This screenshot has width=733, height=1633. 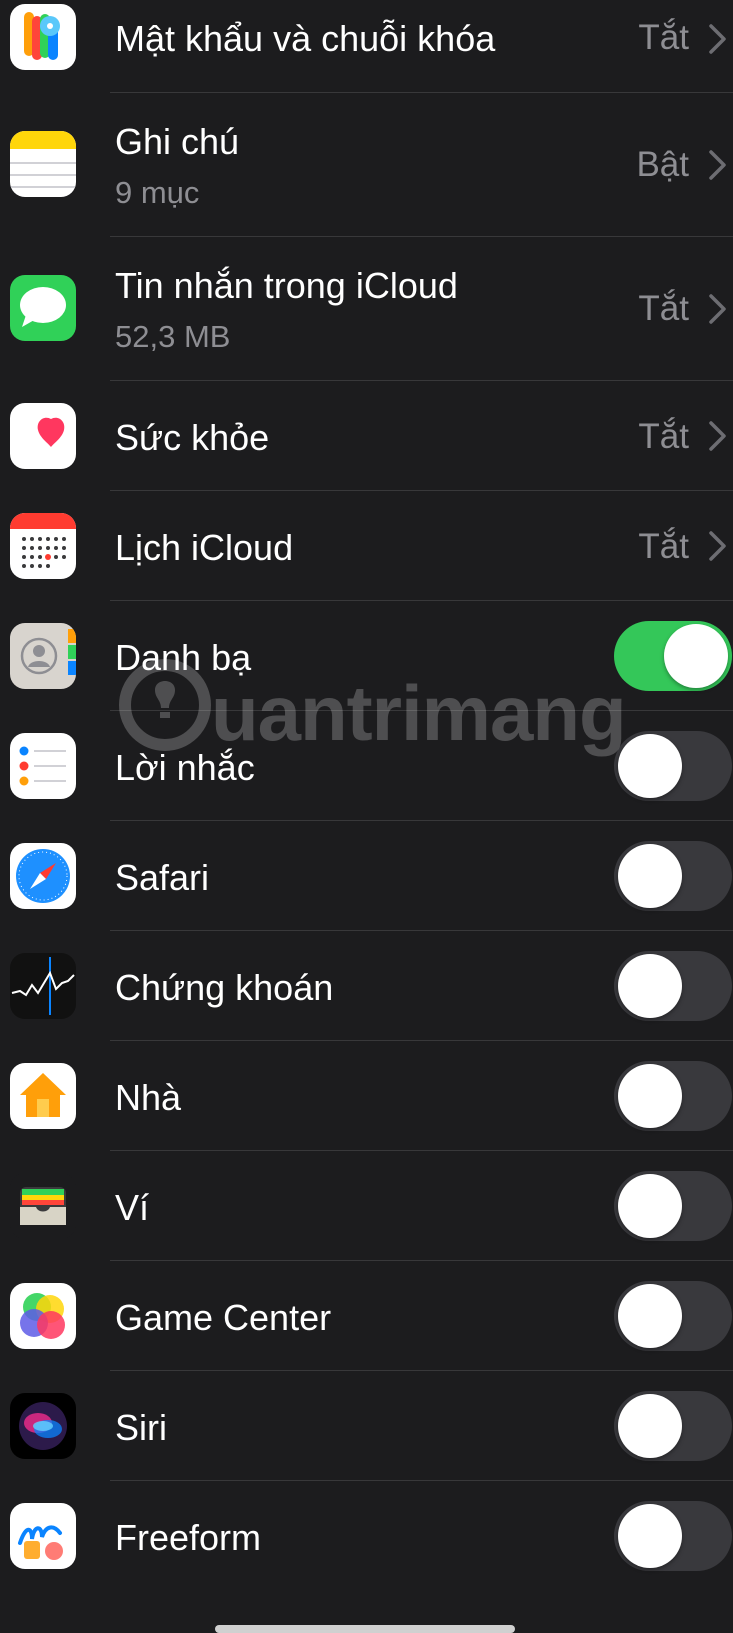 I want to click on row-game-center: Game Center, so click(x=366, y=1316).